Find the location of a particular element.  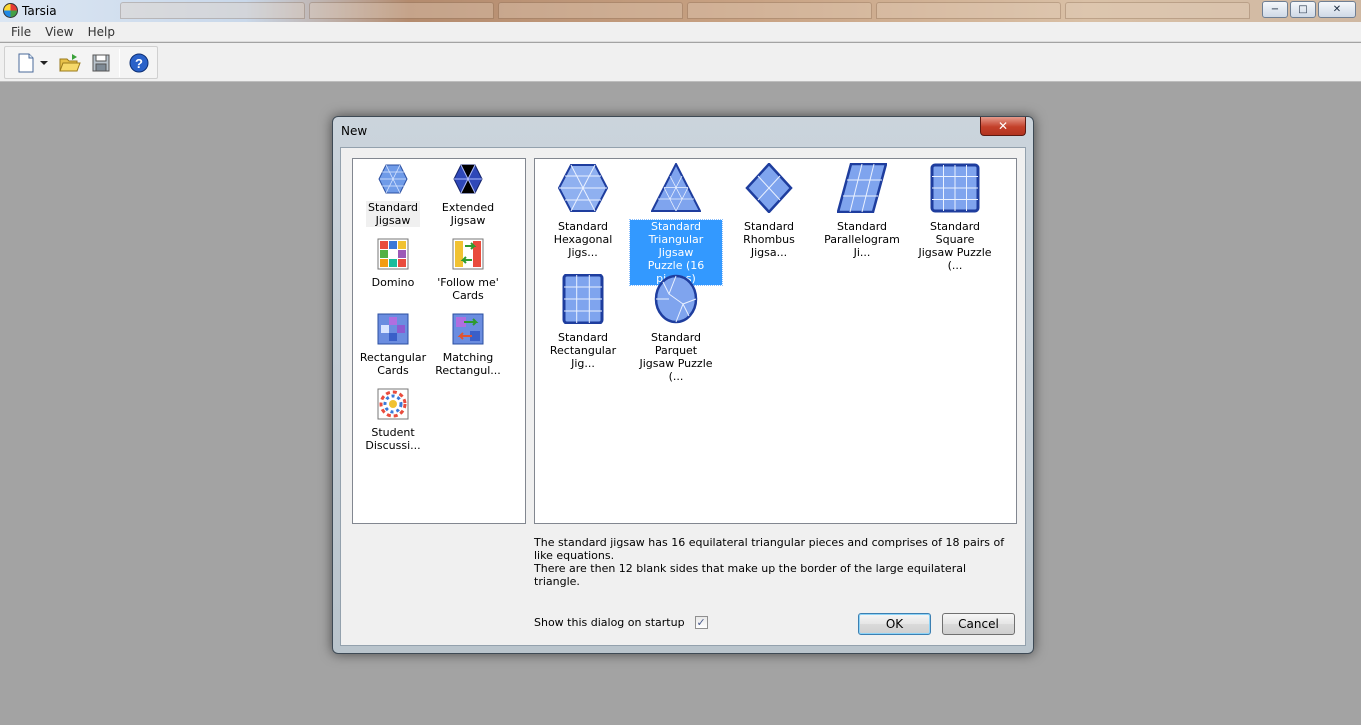

category-label: Rectangular Cards is located at coordinates (393, 364).